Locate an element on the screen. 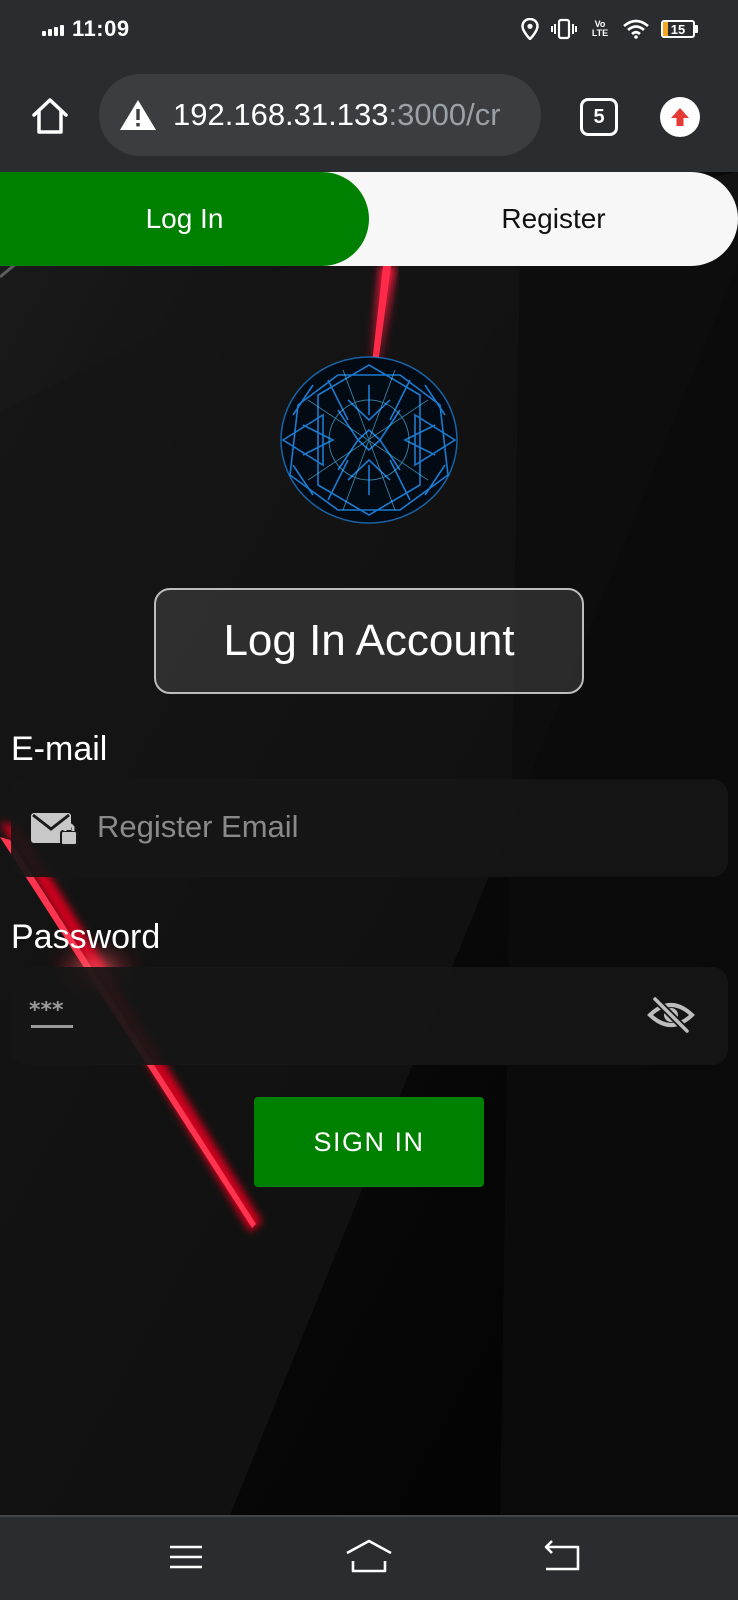 This screenshot has height=1600, width=738. email-placeholder: Register Email is located at coordinates (198, 826).